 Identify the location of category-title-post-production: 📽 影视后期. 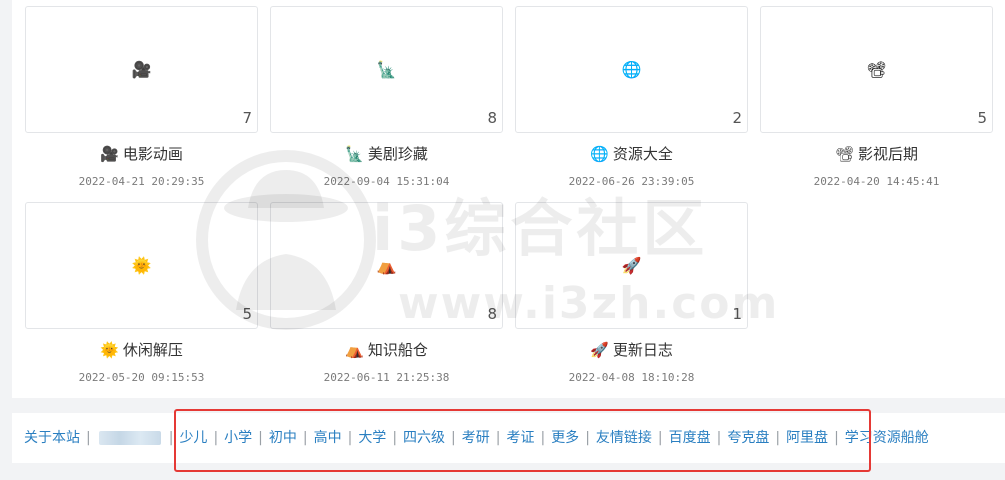
(876, 154).